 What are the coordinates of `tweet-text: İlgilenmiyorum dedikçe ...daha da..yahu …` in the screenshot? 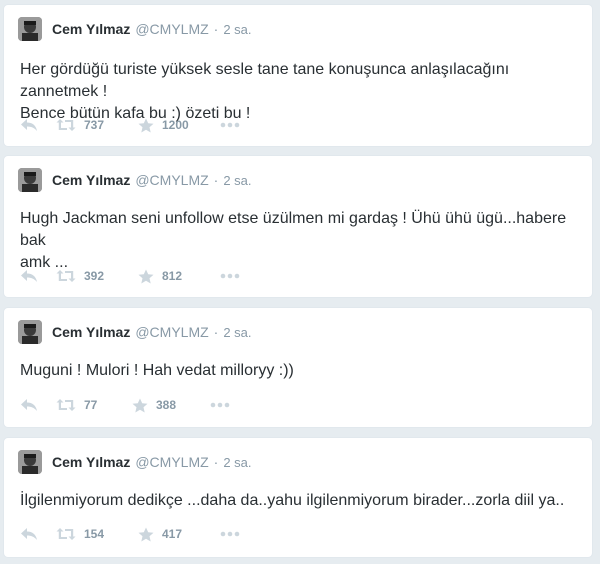 It's located at (299, 501).